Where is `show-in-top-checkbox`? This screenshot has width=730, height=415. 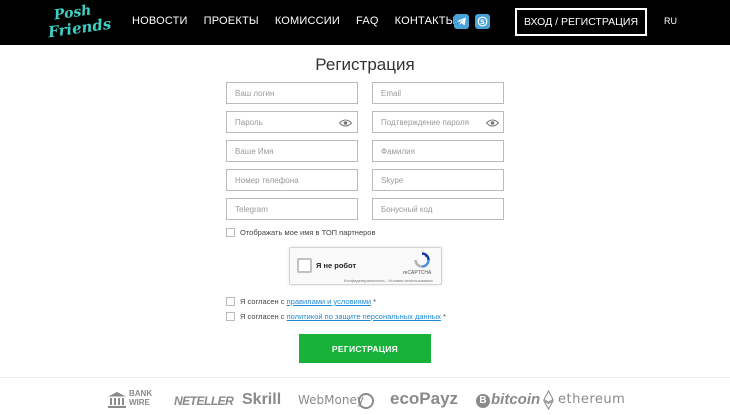 show-in-top-checkbox is located at coordinates (230, 232).